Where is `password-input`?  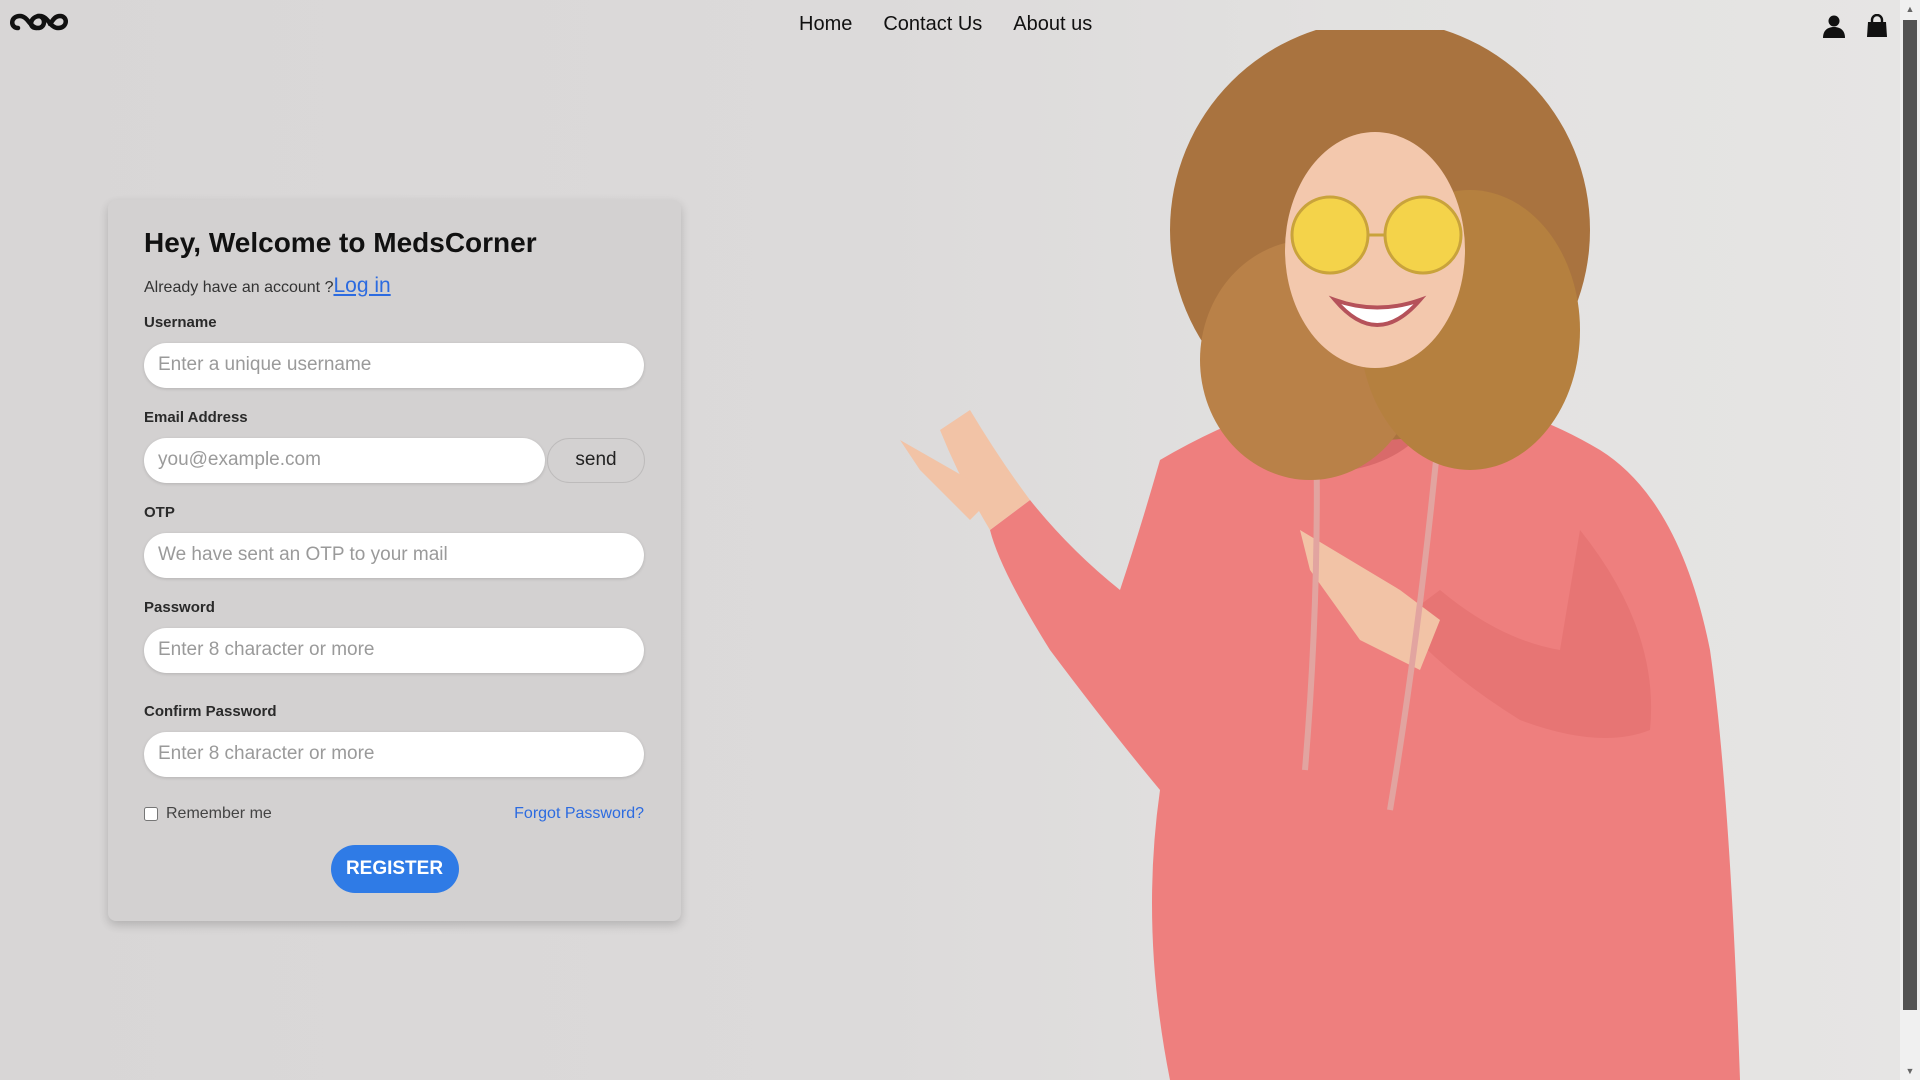
password-input is located at coordinates (394, 650).